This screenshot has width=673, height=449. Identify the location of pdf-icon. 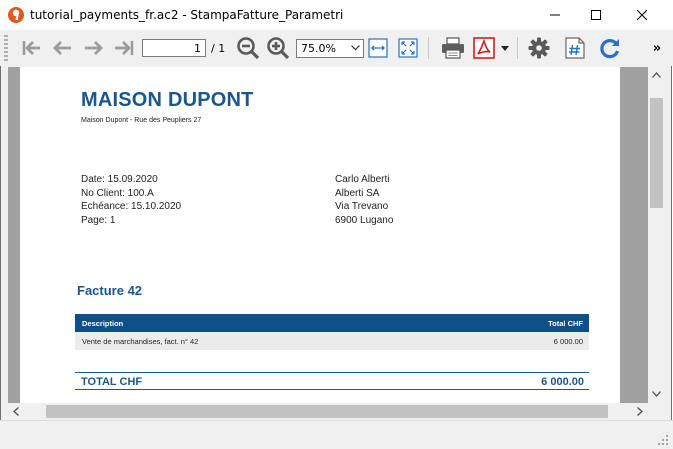
(484, 48).